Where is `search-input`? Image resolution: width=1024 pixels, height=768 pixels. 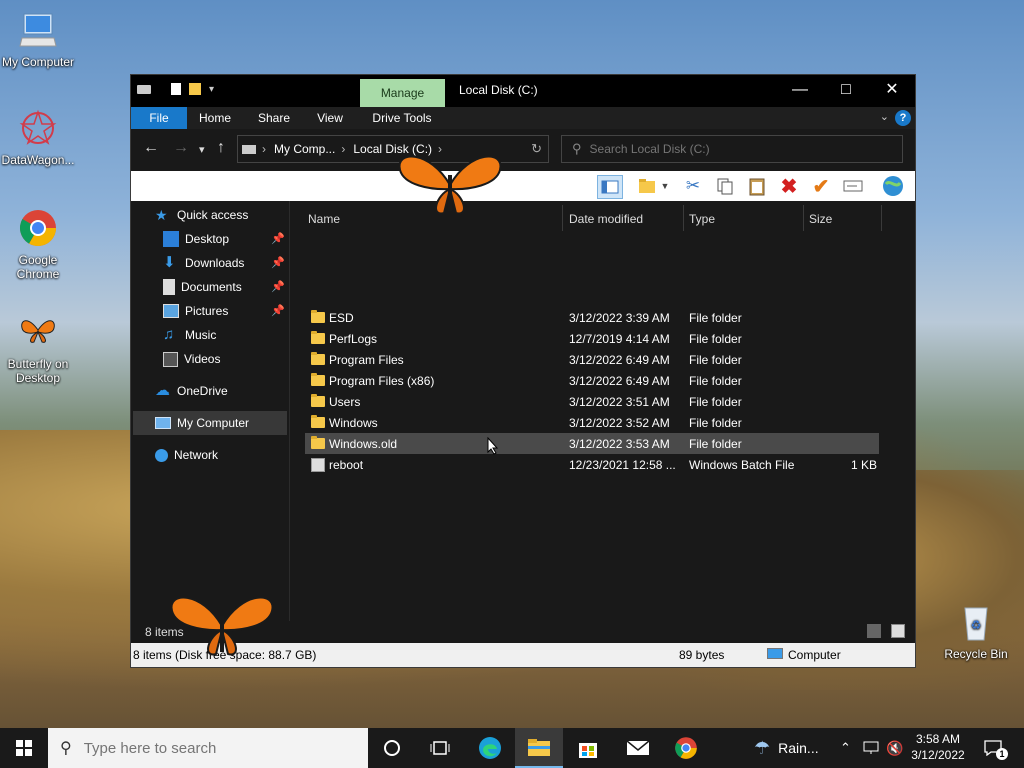 search-input is located at coordinates (734, 149).